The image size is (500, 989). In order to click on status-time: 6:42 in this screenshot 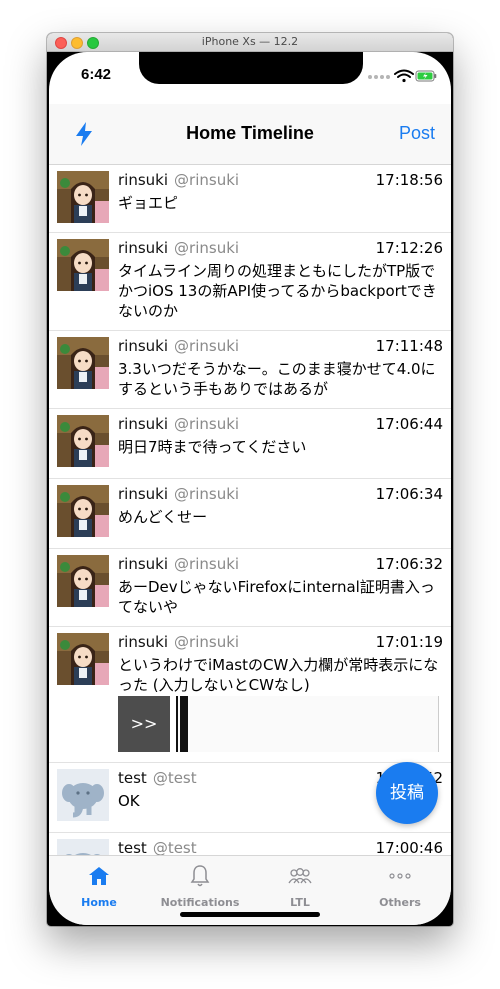, I will do `click(96, 74)`.